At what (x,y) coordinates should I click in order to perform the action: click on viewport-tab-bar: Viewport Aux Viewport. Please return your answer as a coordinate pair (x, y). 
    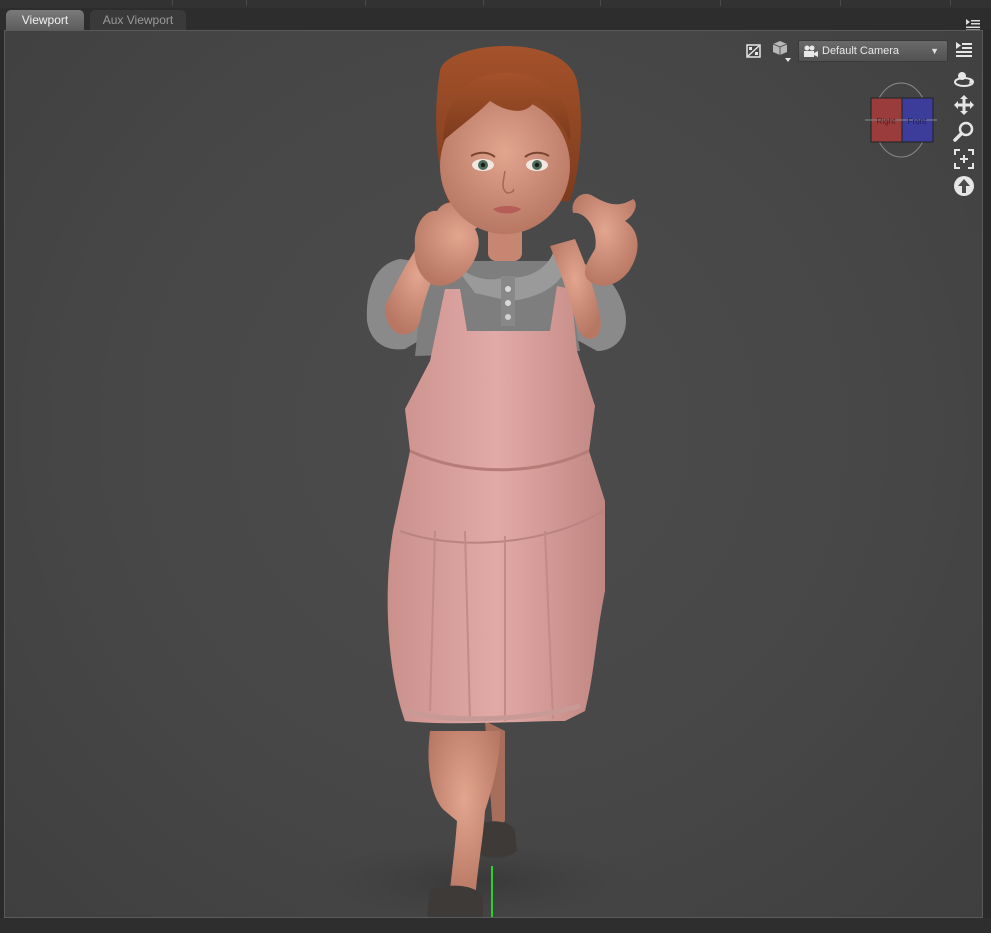
    Looking at the image, I should click on (495, 19).